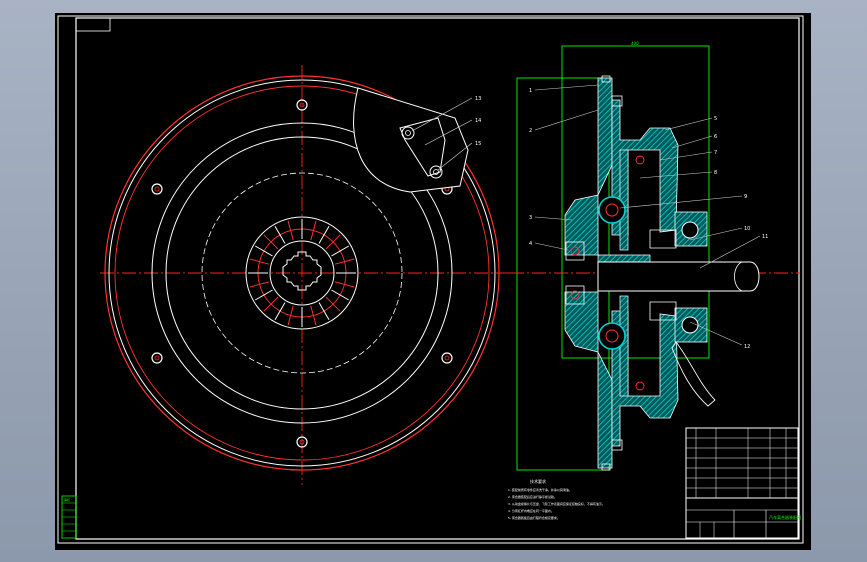 The height and width of the screenshot is (562, 867). What do you see at coordinates (624, 258) in the screenshot?
I see `hub-upper` at bounding box center [624, 258].